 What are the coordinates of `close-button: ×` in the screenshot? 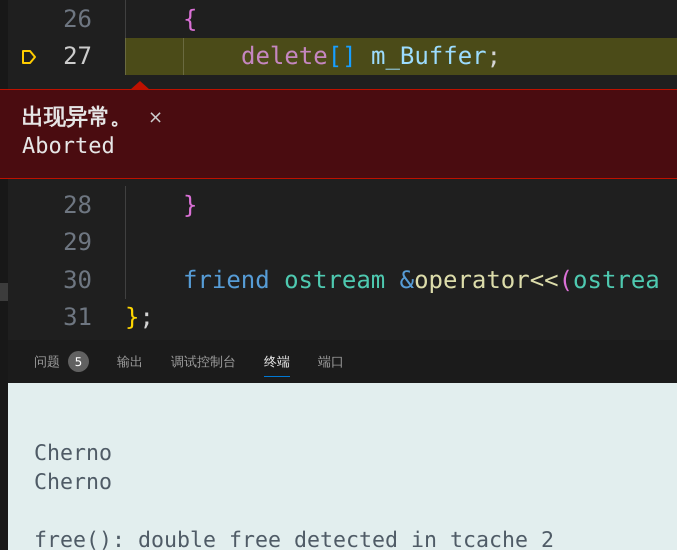 It's located at (156, 117).